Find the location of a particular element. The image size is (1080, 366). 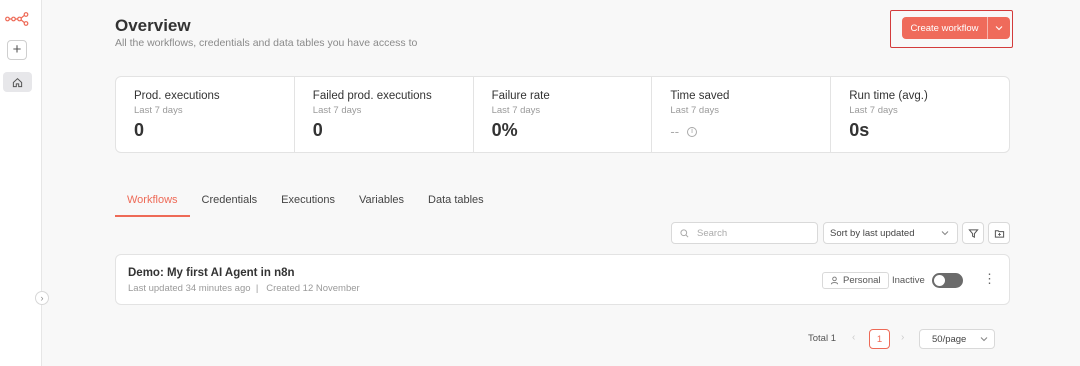

owner-badge: Personal is located at coordinates (855, 280).